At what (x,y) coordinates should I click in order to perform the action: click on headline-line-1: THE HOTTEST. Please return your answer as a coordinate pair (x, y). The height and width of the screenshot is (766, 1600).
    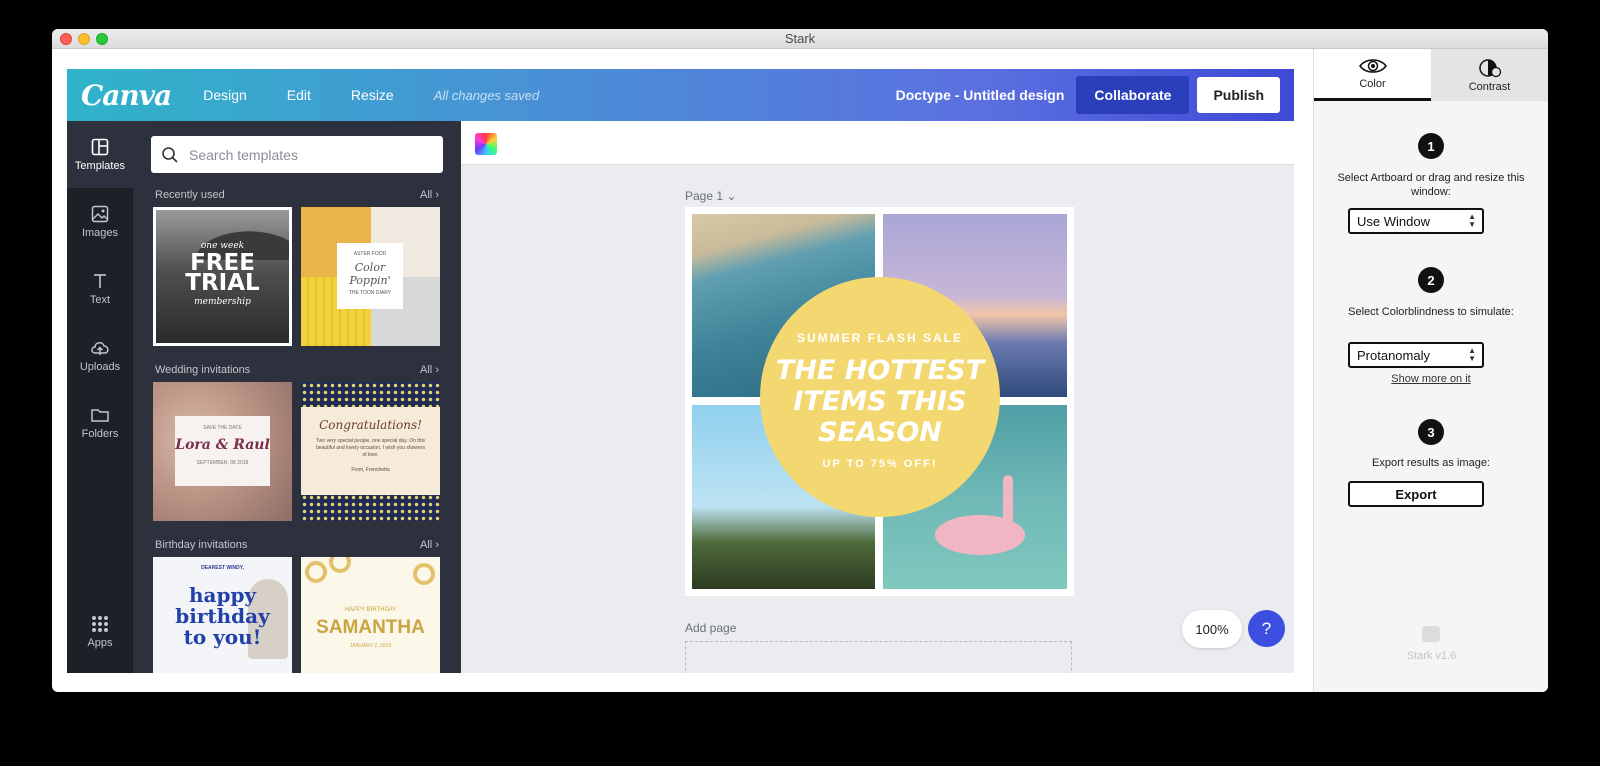
    Looking at the image, I should click on (880, 370).